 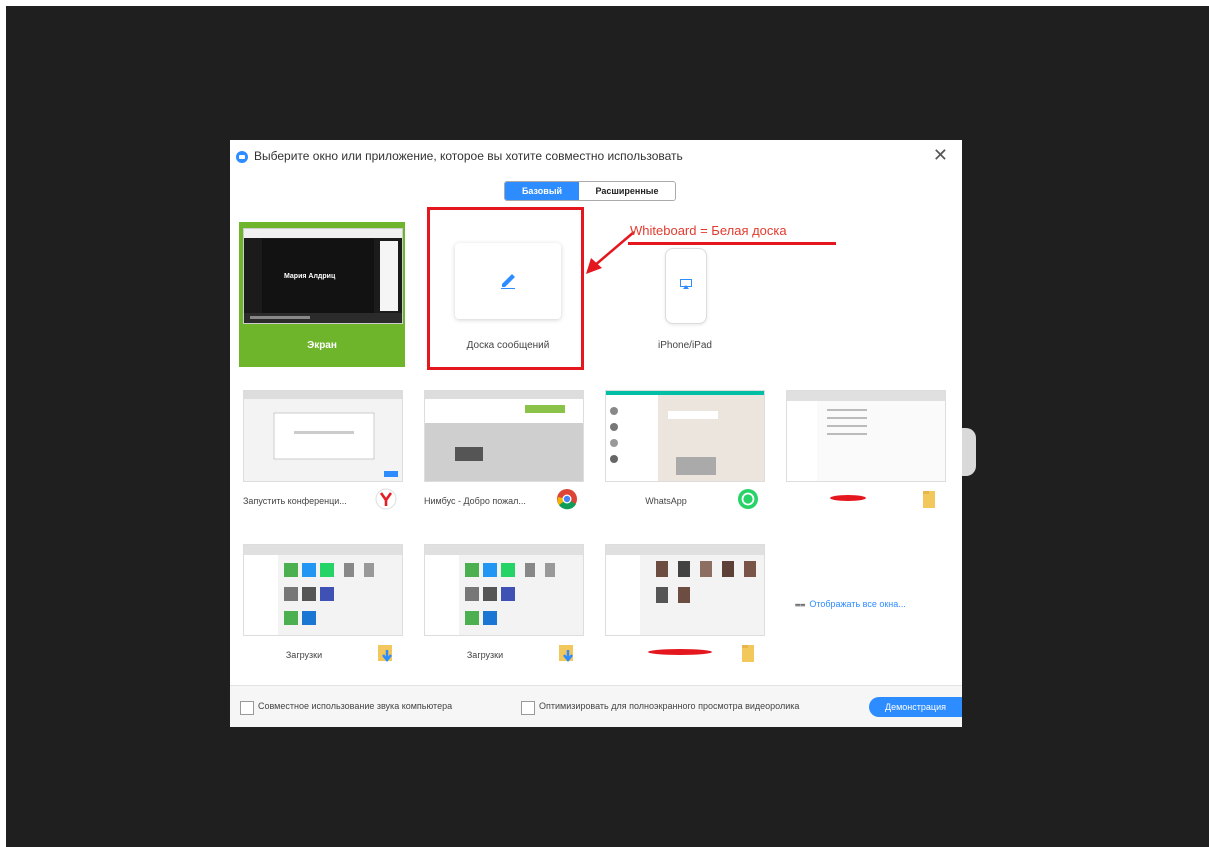 I want to click on expand-icon: ⩵, so click(x=800, y=604).